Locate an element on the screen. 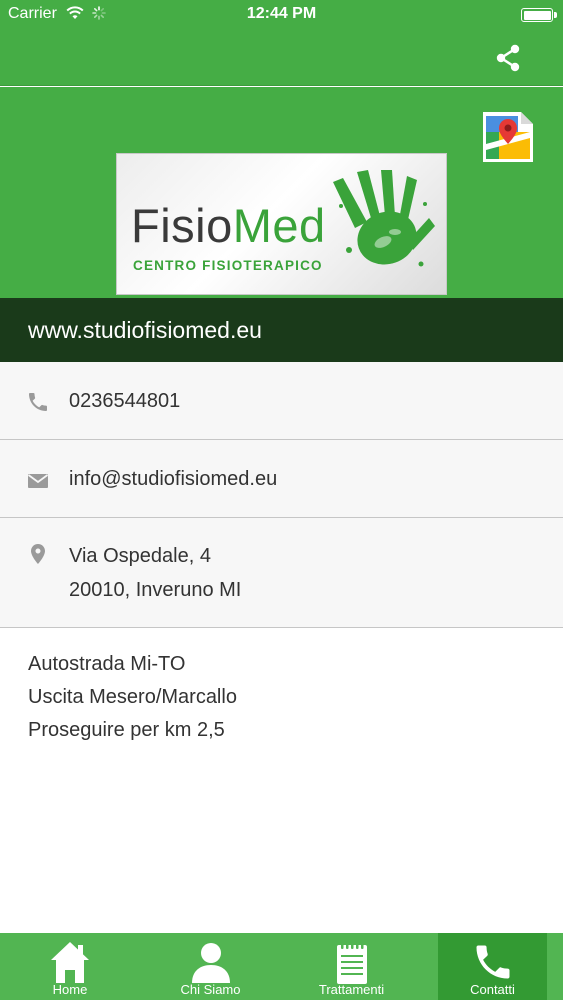  directions-line: Autostrada Mi-TO is located at coordinates (107, 664).